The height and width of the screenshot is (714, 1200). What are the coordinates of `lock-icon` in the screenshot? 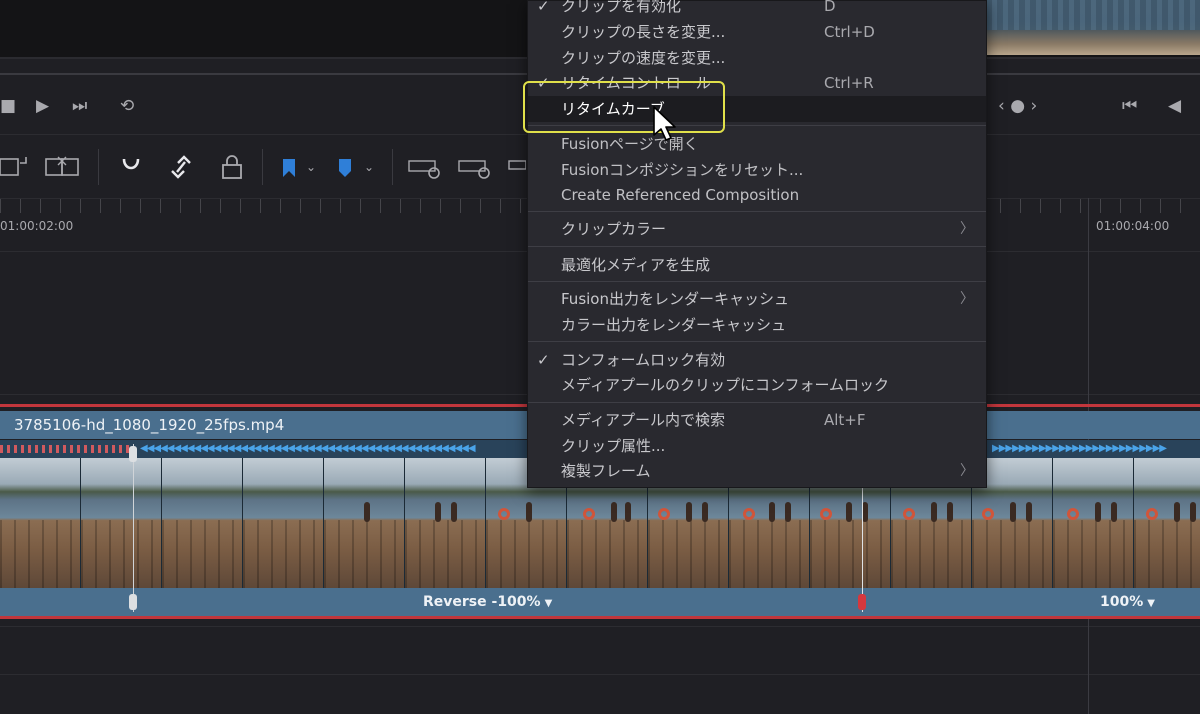 It's located at (232, 167).